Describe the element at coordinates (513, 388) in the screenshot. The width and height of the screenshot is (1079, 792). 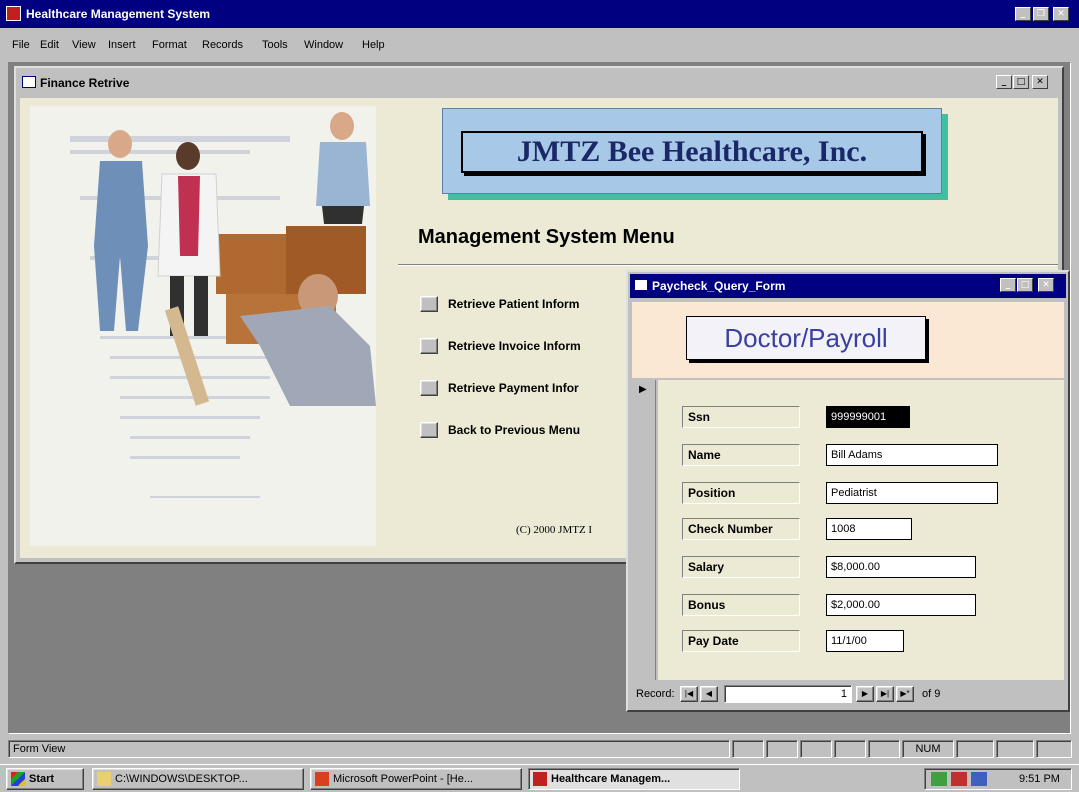
I see `retrieve-payment-label: Retrieve Payment Infor` at that location.